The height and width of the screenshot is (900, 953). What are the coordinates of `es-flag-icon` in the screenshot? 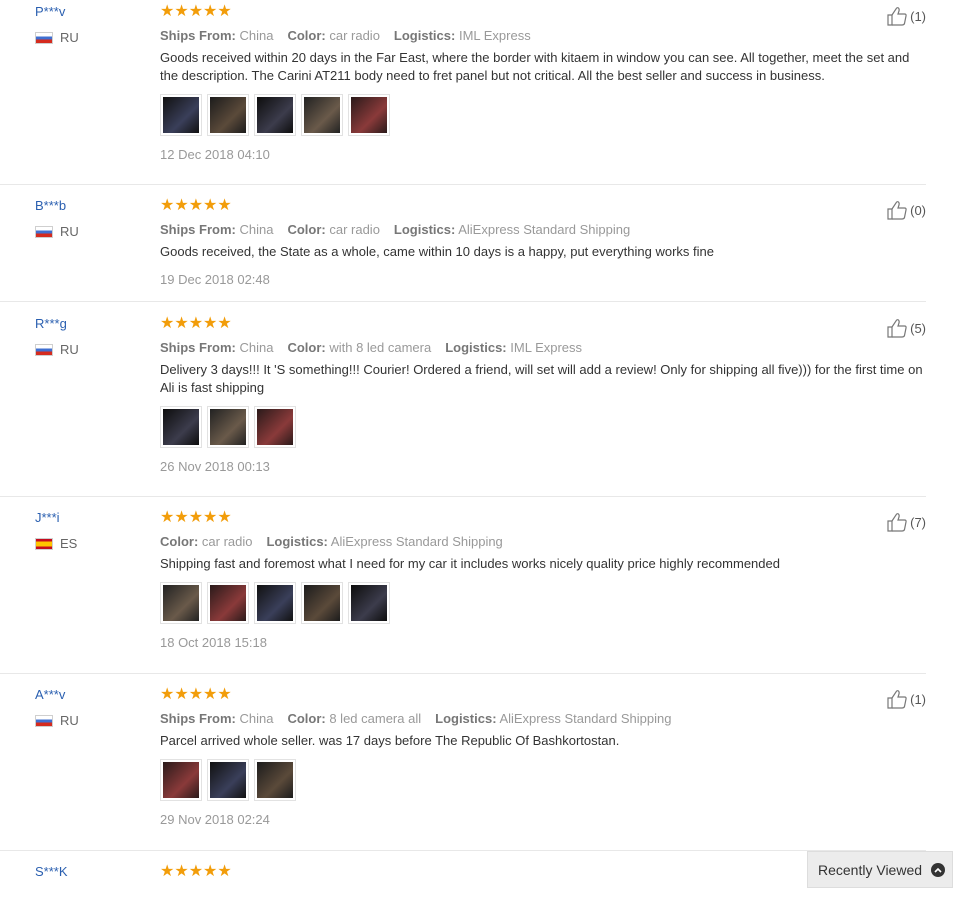 It's located at (44, 543).